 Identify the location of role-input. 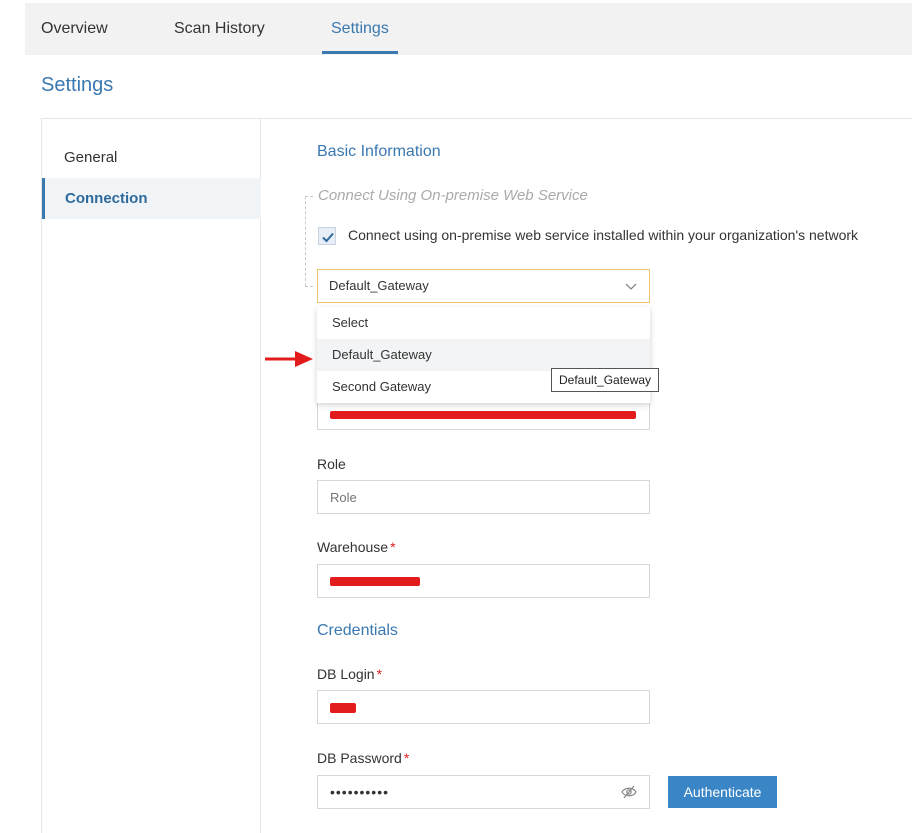
(483, 497).